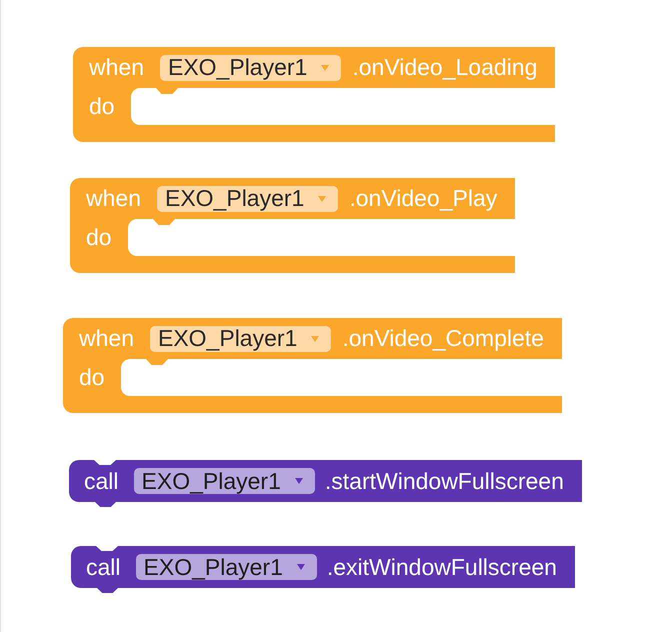 Image resolution: width=647 pixels, height=632 pixels. I want to click on event-name-label: .onVideo_Play, so click(423, 198).